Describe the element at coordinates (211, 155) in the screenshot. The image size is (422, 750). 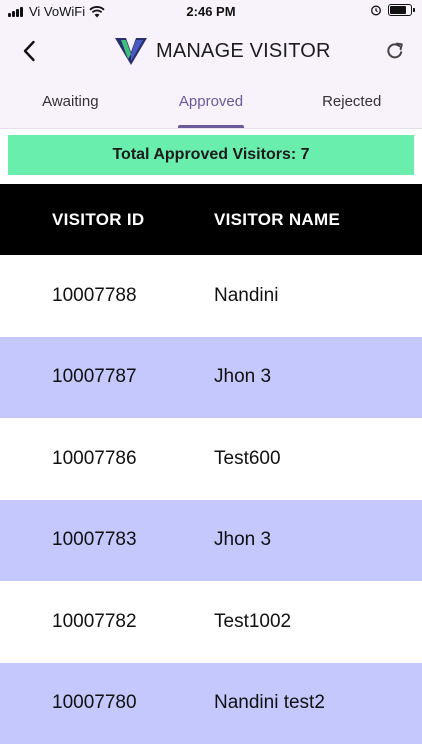
I see `approved-count-banner: Total Approved Visitors: 7` at that location.